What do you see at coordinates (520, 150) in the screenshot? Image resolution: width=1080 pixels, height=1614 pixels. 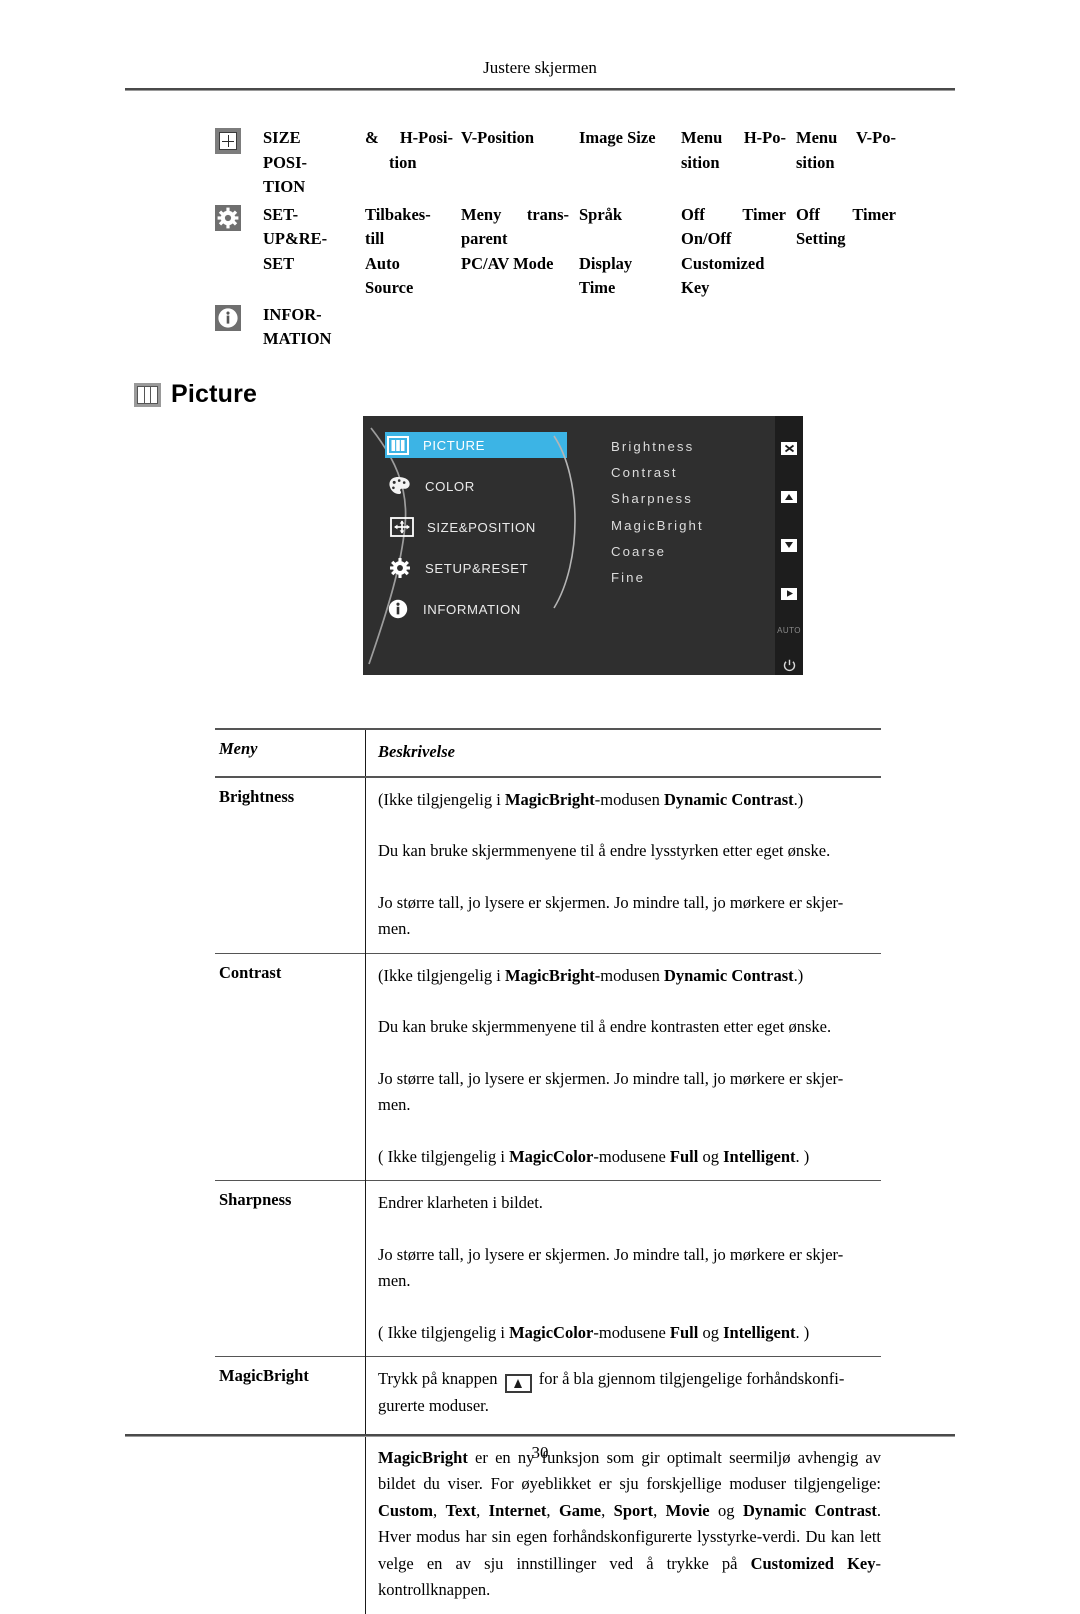 I see `cell-v-position: V-Position` at bounding box center [520, 150].